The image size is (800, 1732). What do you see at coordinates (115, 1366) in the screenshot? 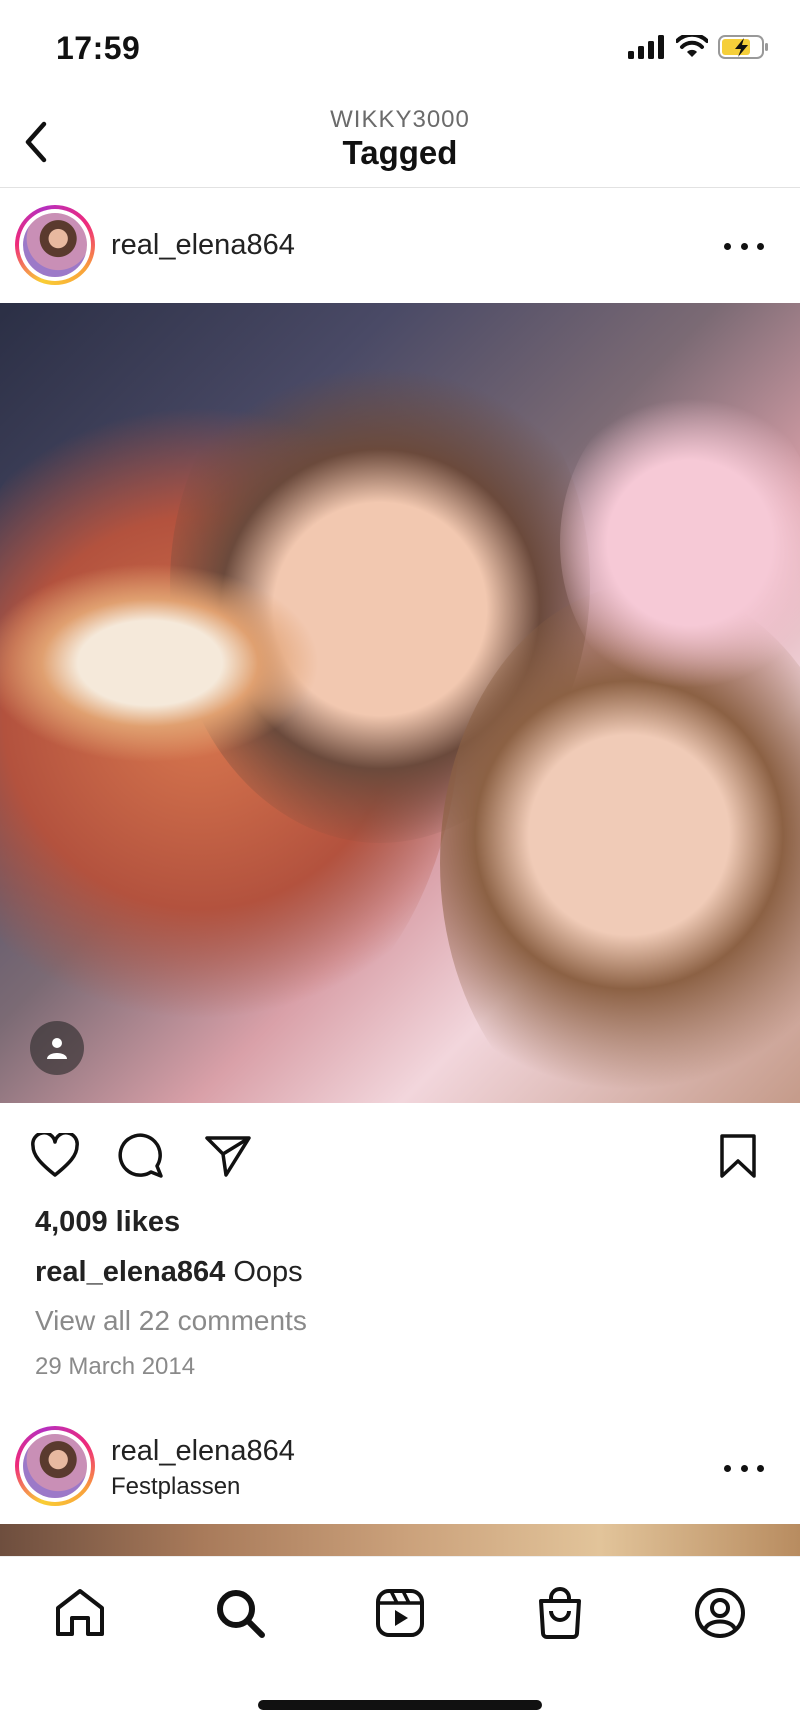
I see `post-date: 29 March 2014` at bounding box center [115, 1366].